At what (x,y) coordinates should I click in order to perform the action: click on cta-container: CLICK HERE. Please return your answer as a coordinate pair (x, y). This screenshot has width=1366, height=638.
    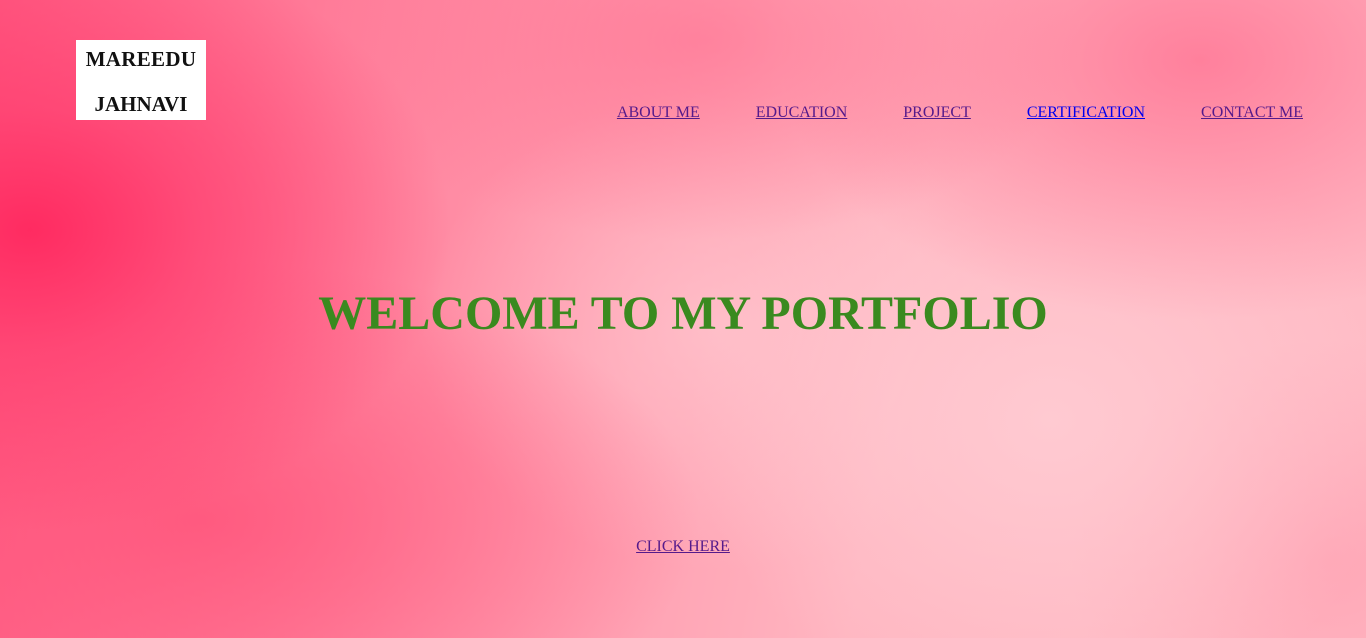
    Looking at the image, I should click on (683, 547).